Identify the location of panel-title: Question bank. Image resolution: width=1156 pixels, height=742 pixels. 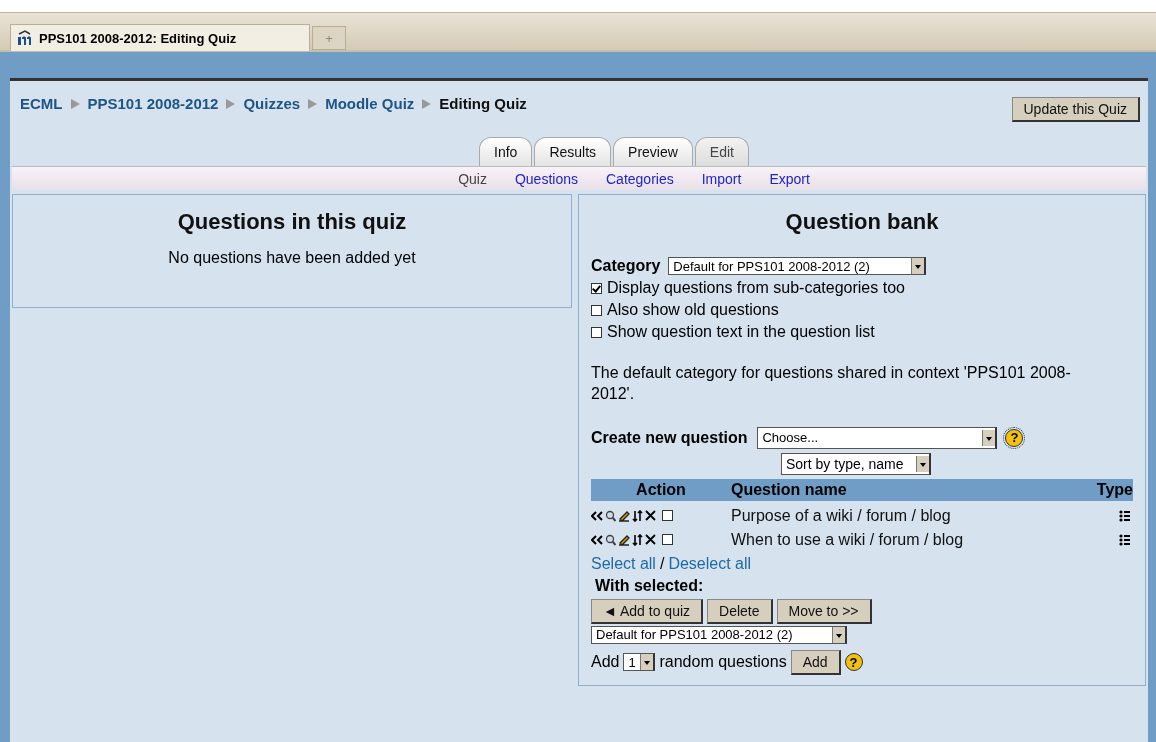
(862, 222).